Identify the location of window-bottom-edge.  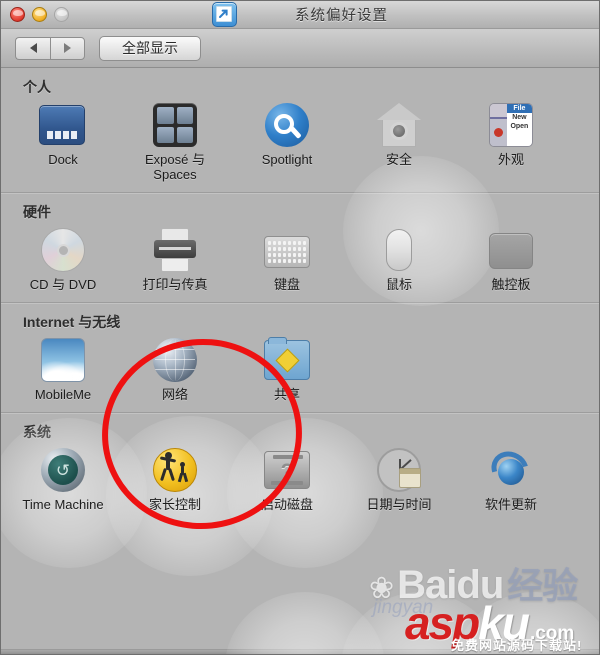
(300, 651).